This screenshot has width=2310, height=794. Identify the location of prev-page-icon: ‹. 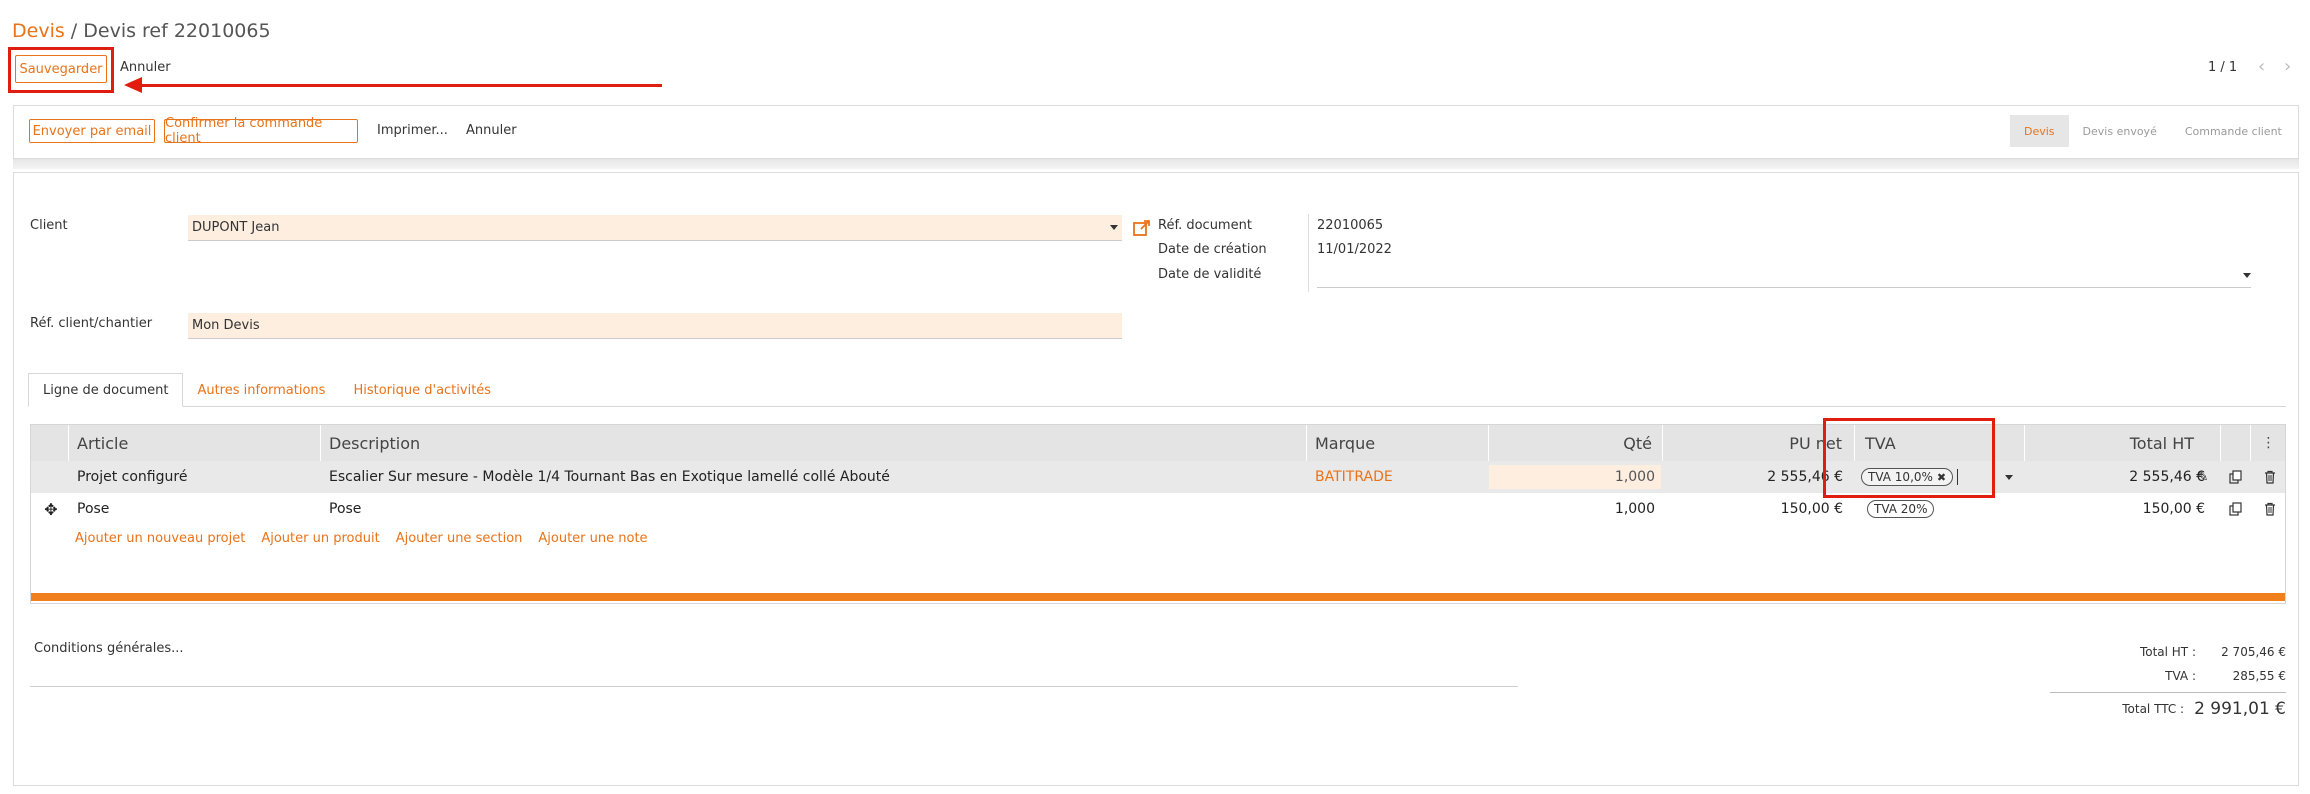
(2261, 66).